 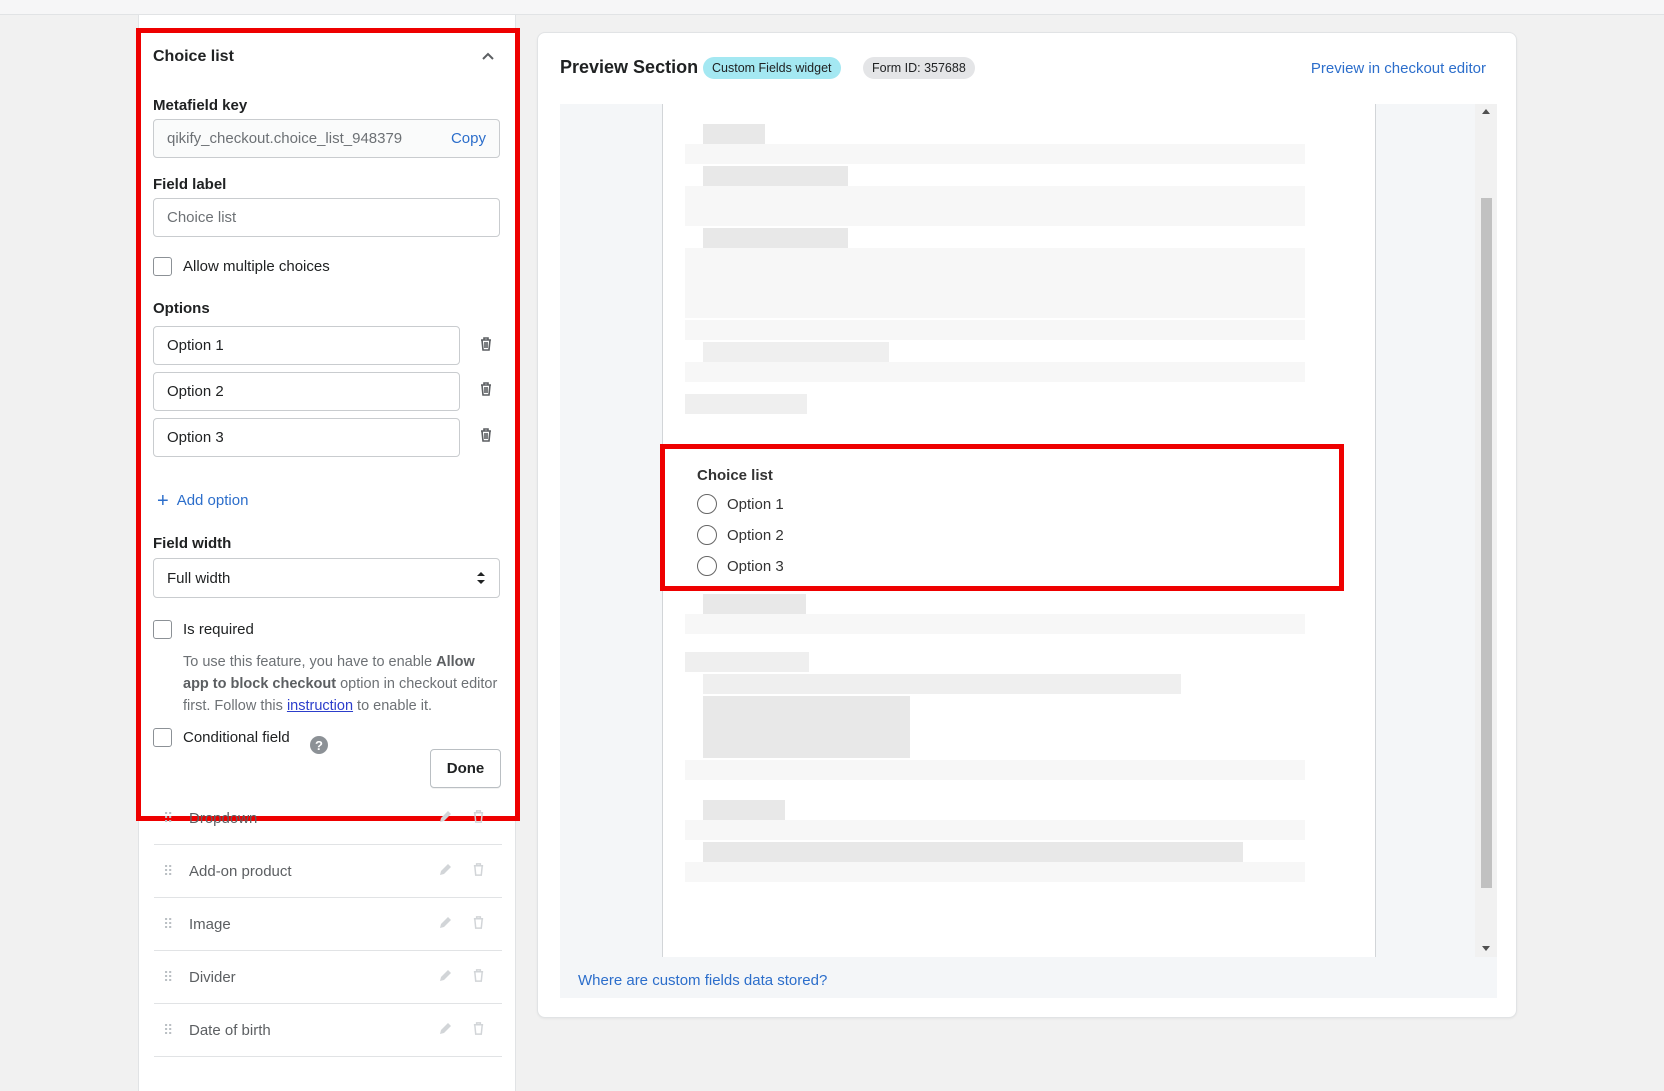 I want to click on custom-fields-badge: Custom Fields widget, so click(x=772, y=68).